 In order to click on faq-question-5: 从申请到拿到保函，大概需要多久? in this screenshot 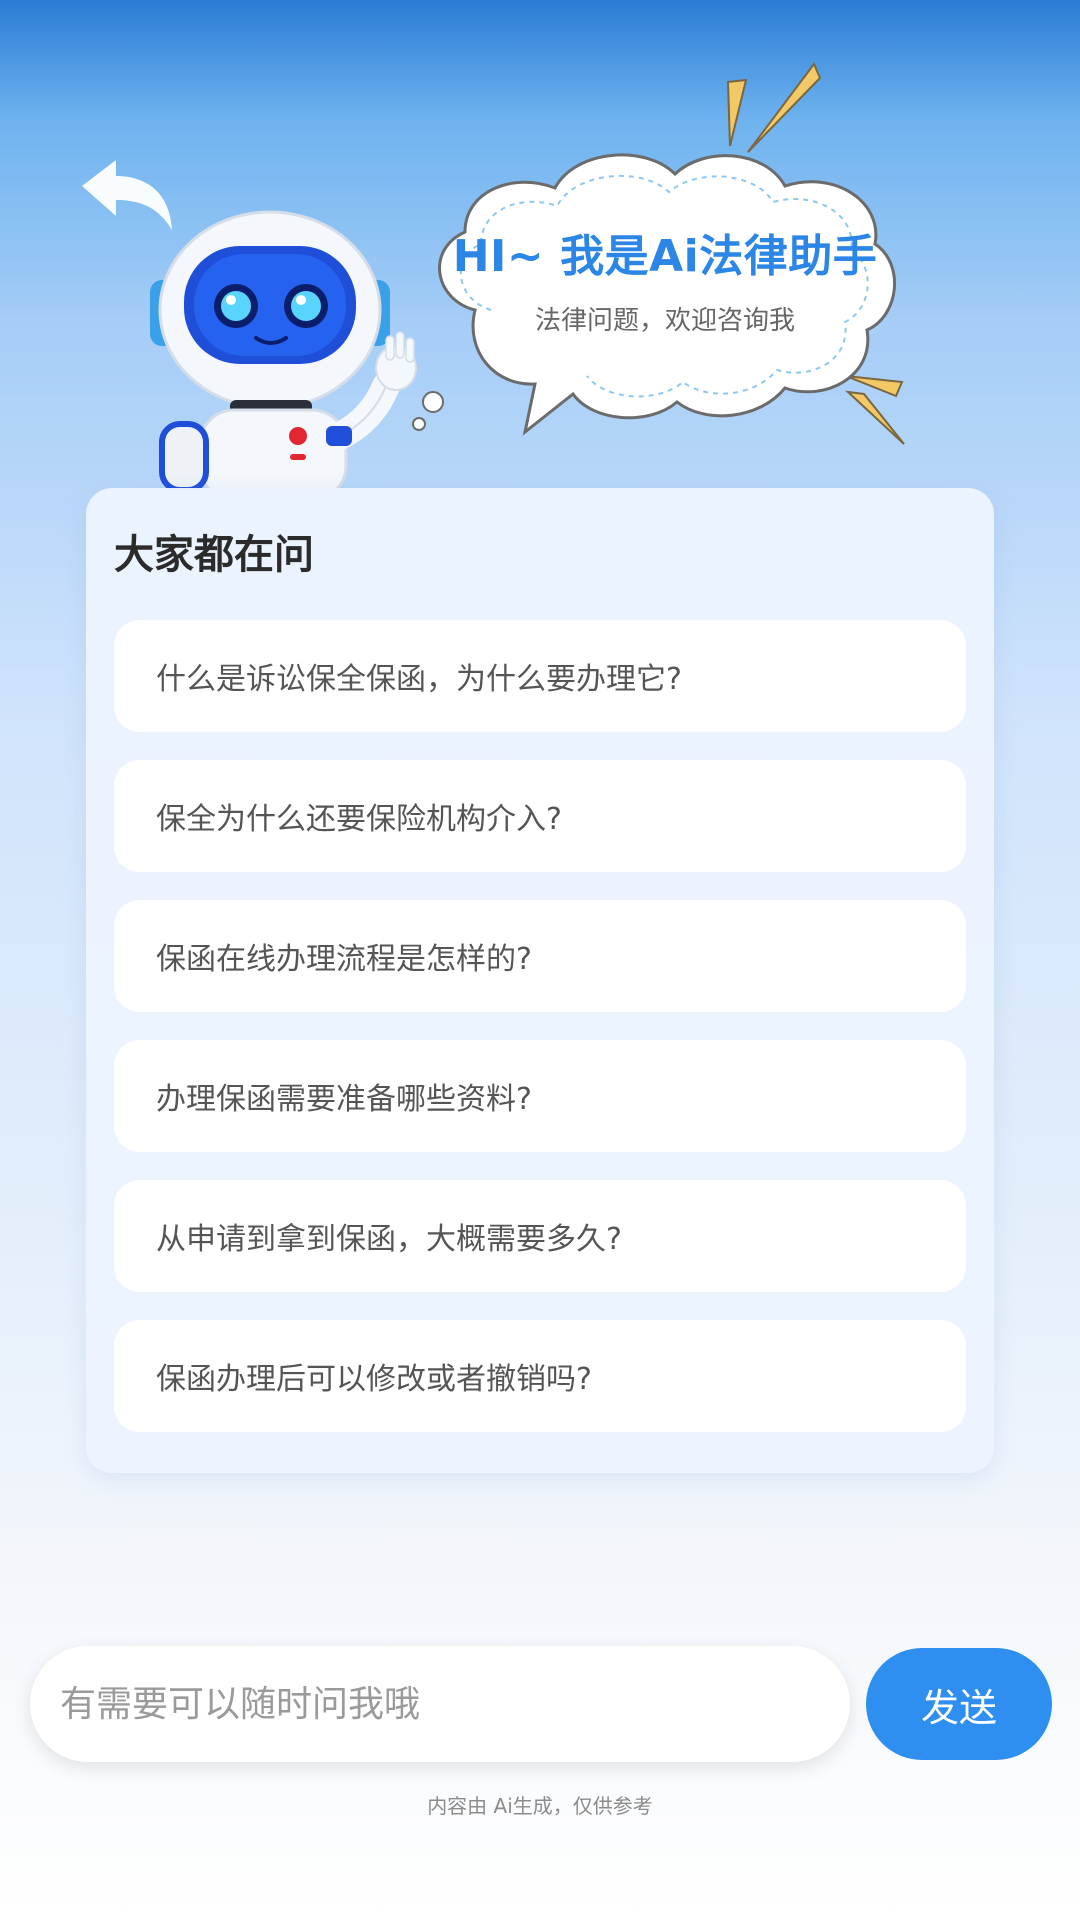, I will do `click(540, 1236)`.